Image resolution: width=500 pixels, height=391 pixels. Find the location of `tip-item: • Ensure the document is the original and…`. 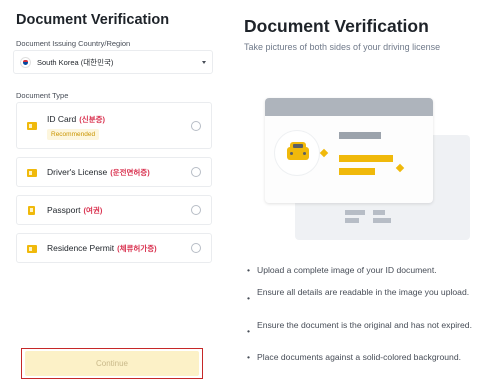

tip-item: • Ensure the document is the original and… is located at coordinates (359, 328).